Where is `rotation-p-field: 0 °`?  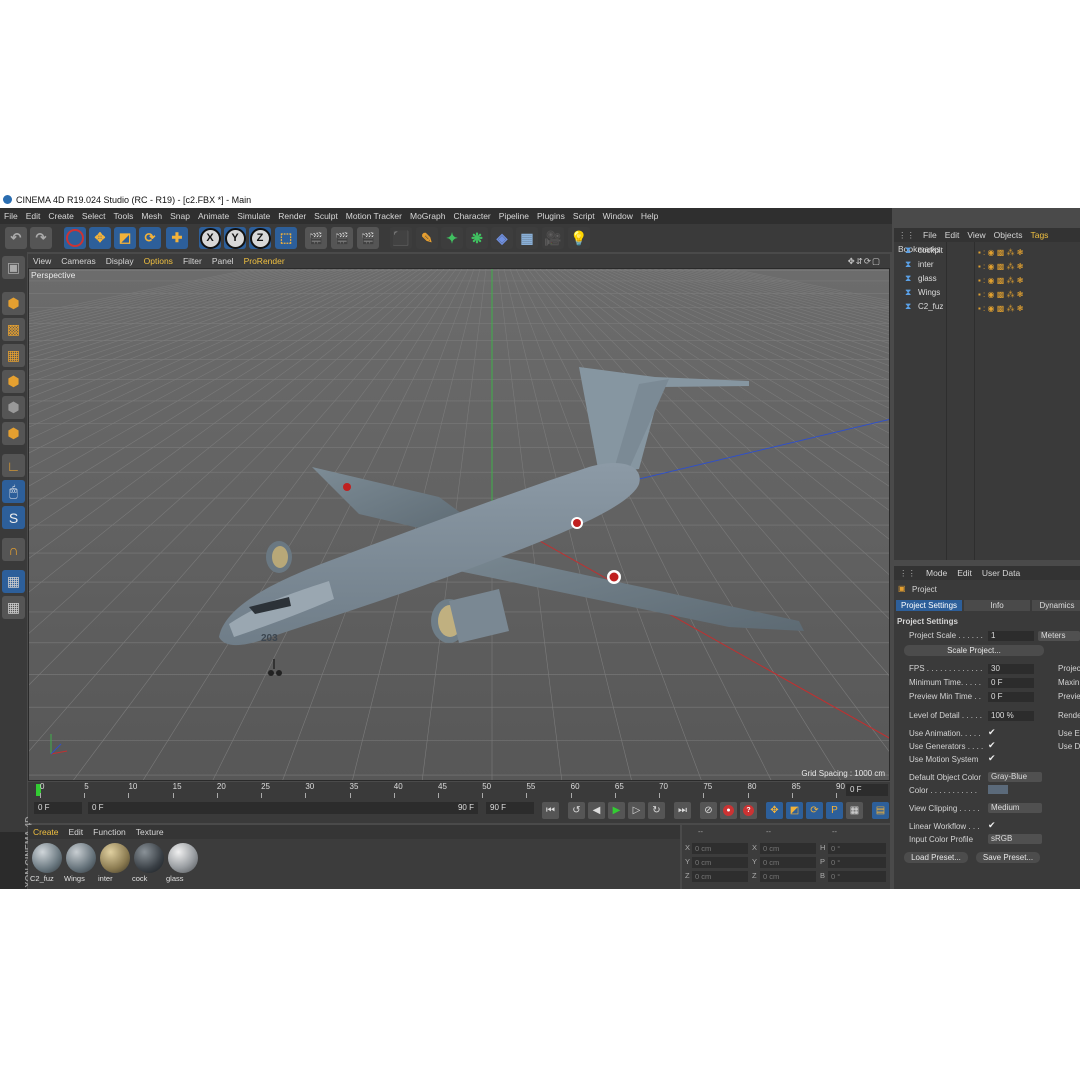 rotation-p-field: 0 ° is located at coordinates (857, 862).